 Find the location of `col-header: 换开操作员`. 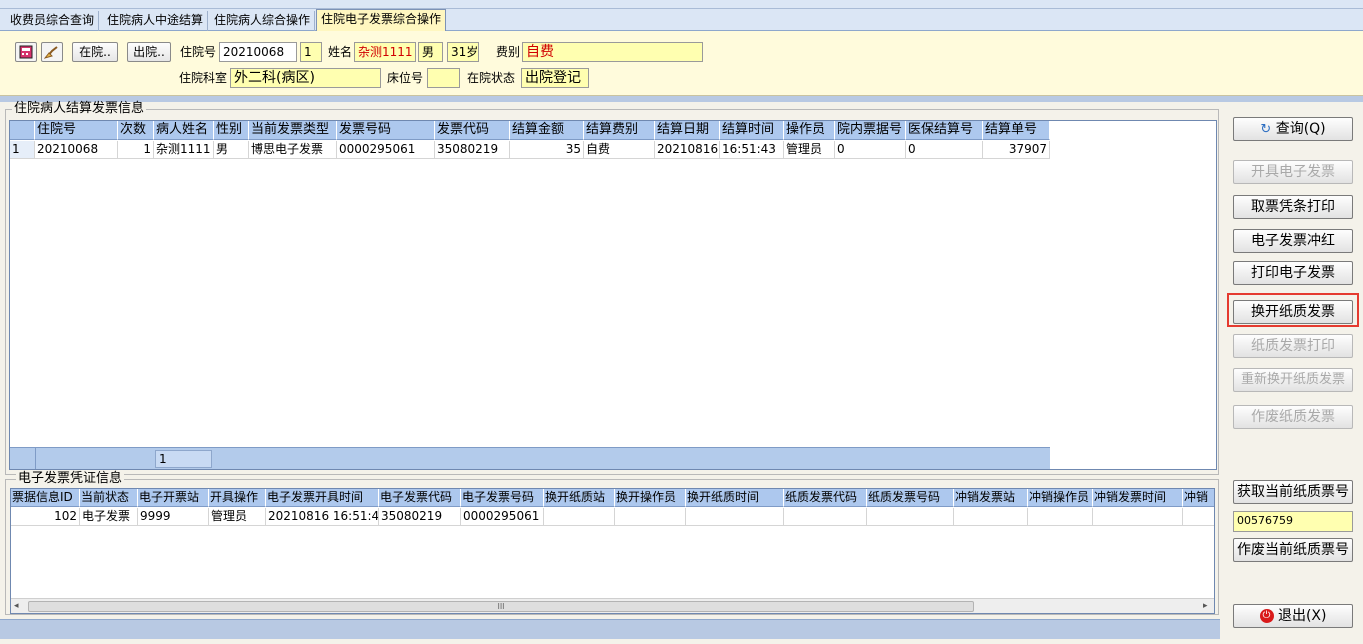

col-header: 换开操作员 is located at coordinates (650, 498).